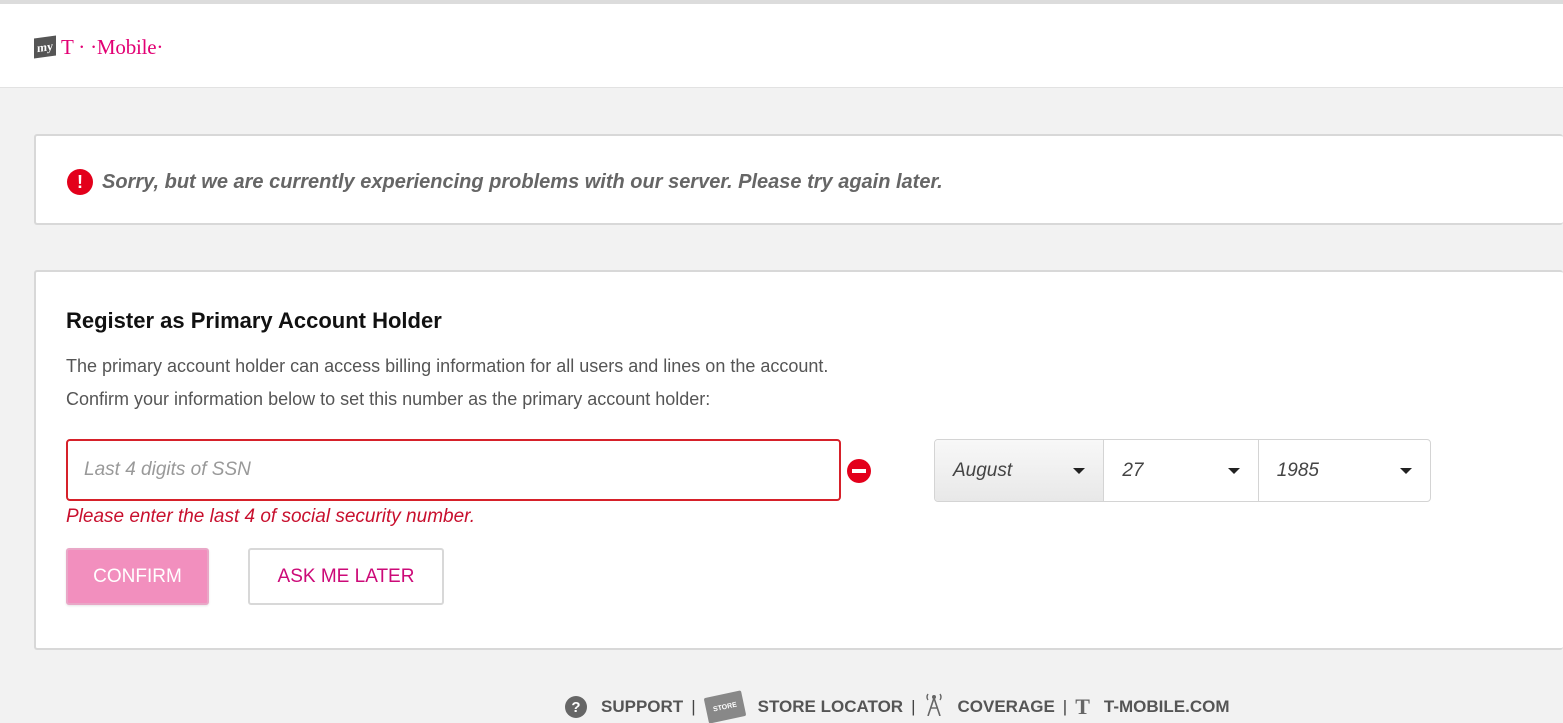 This screenshot has height=723, width=1563. I want to click on my-logo-badge: my, so click(45, 47).